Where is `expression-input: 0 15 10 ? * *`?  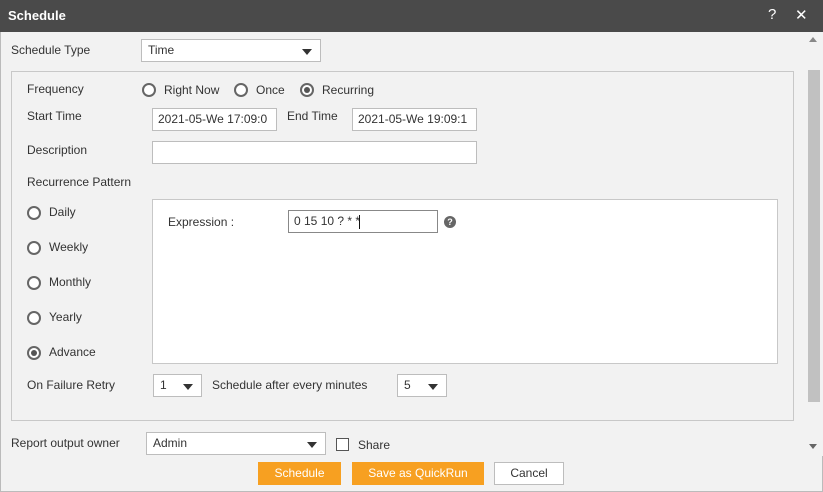
expression-input: 0 15 10 ? * * is located at coordinates (363, 221).